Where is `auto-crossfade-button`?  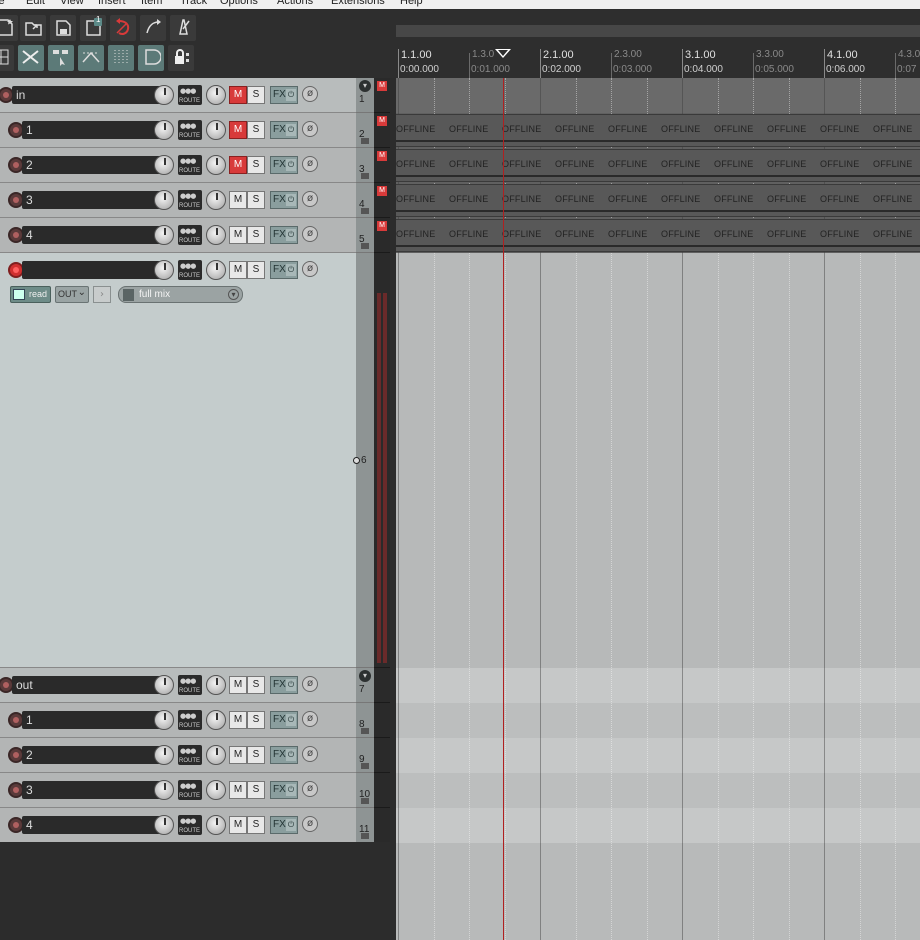
auto-crossfade-button is located at coordinates (91, 58).